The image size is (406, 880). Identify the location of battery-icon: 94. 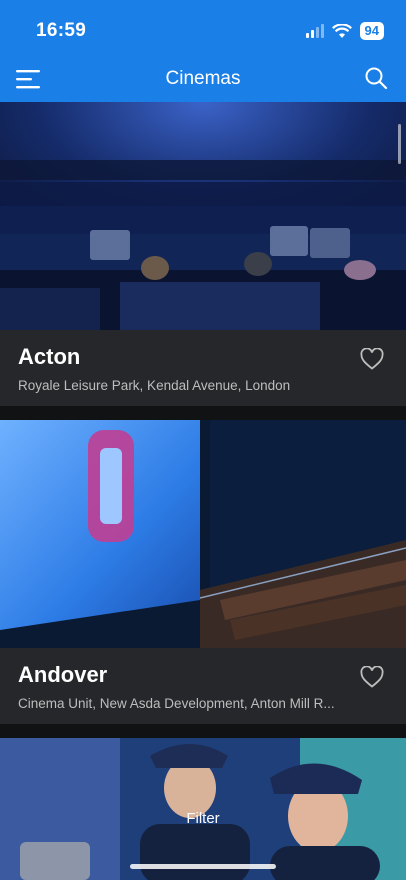
(371, 31).